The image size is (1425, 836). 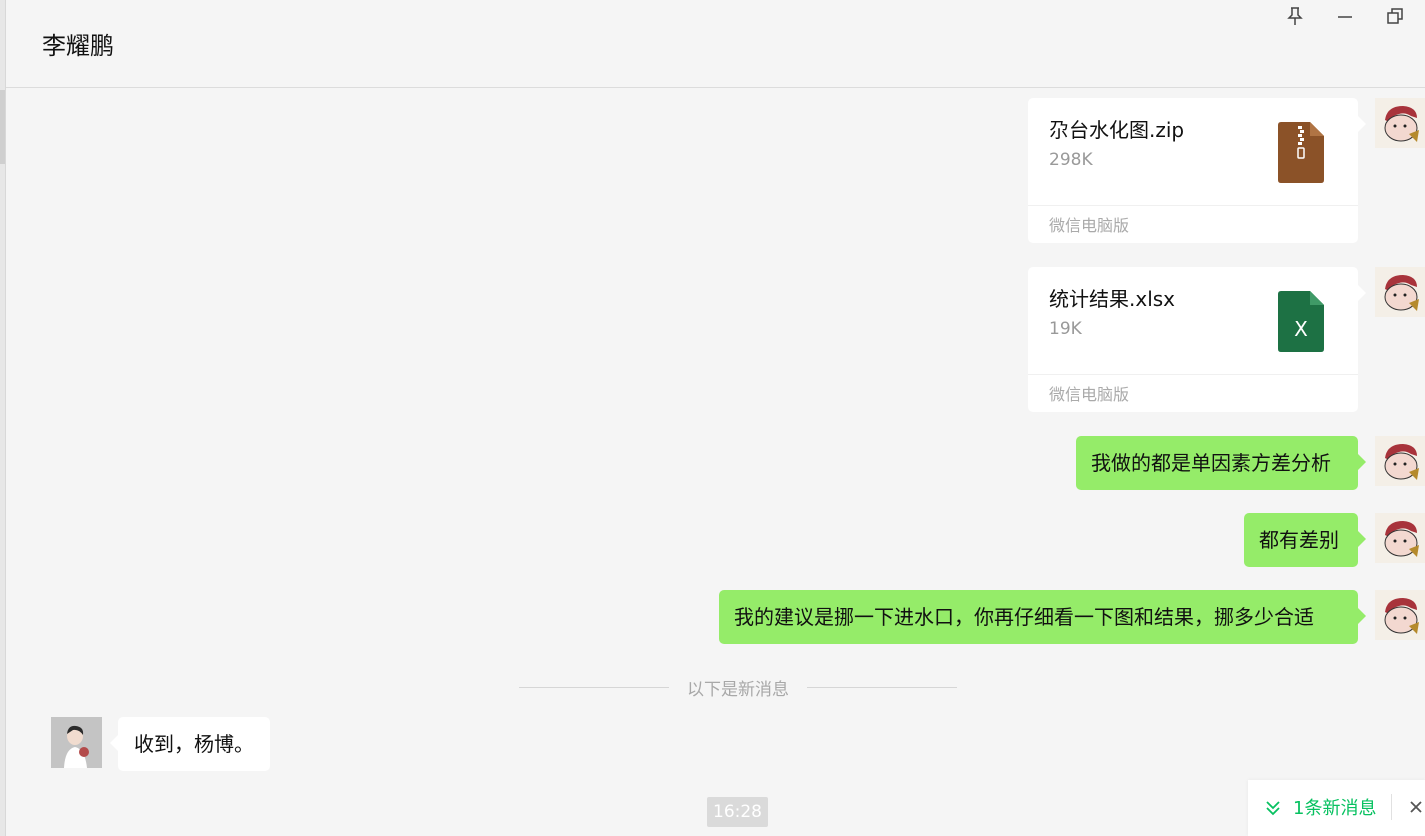 What do you see at coordinates (3, 418) in the screenshot?
I see `left-pane-border` at bounding box center [3, 418].